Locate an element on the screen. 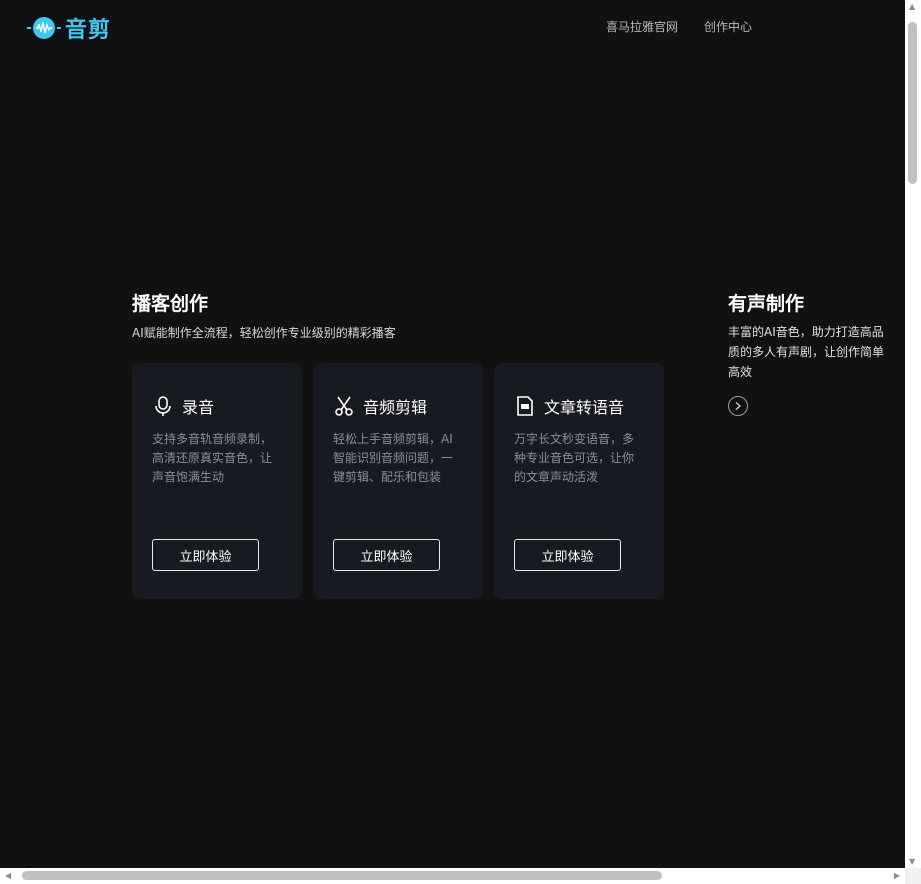 Image resolution: width=921 pixels, height=884 pixels. horizontal-scroll-thumb is located at coordinates (342, 875).